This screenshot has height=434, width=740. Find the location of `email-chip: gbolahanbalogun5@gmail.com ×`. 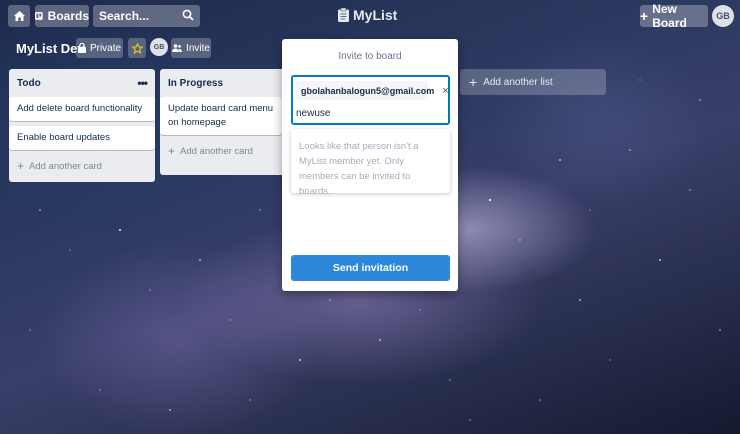

email-chip: gbolahanbalogun5@gmail.com × is located at coordinates (372, 90).